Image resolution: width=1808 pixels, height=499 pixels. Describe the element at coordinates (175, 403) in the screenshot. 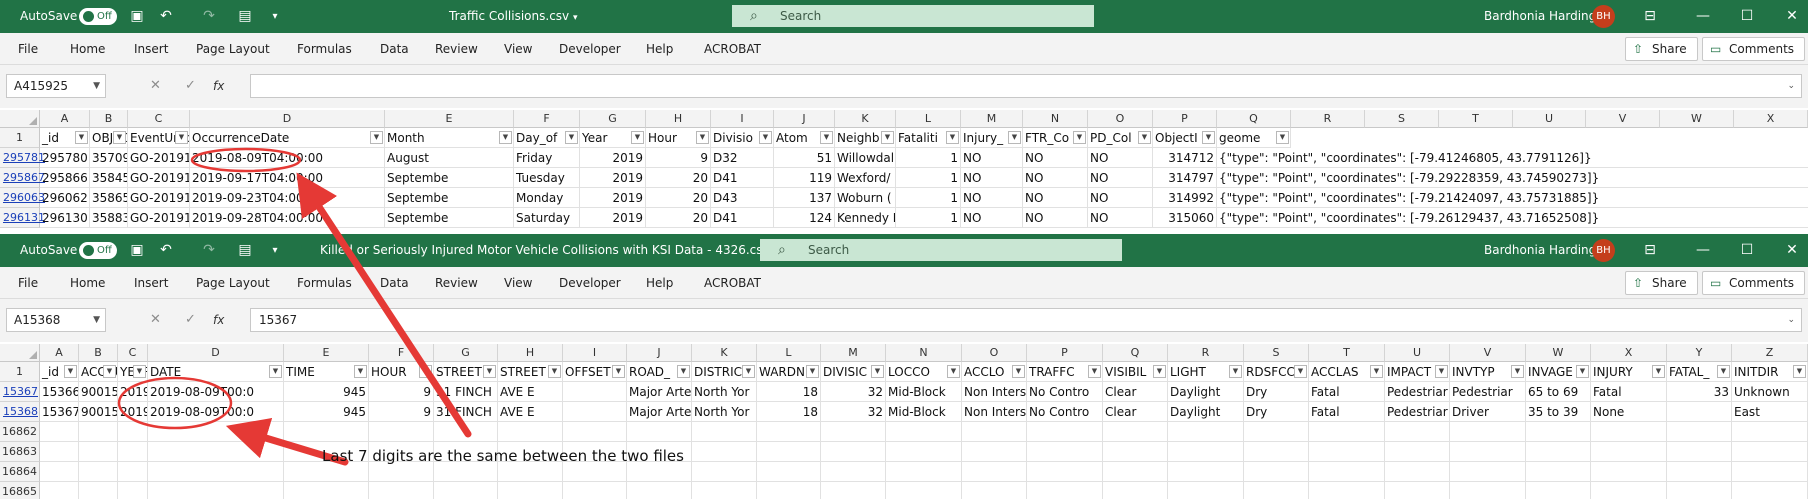

I see `highlight-accnum-ellipse` at that location.